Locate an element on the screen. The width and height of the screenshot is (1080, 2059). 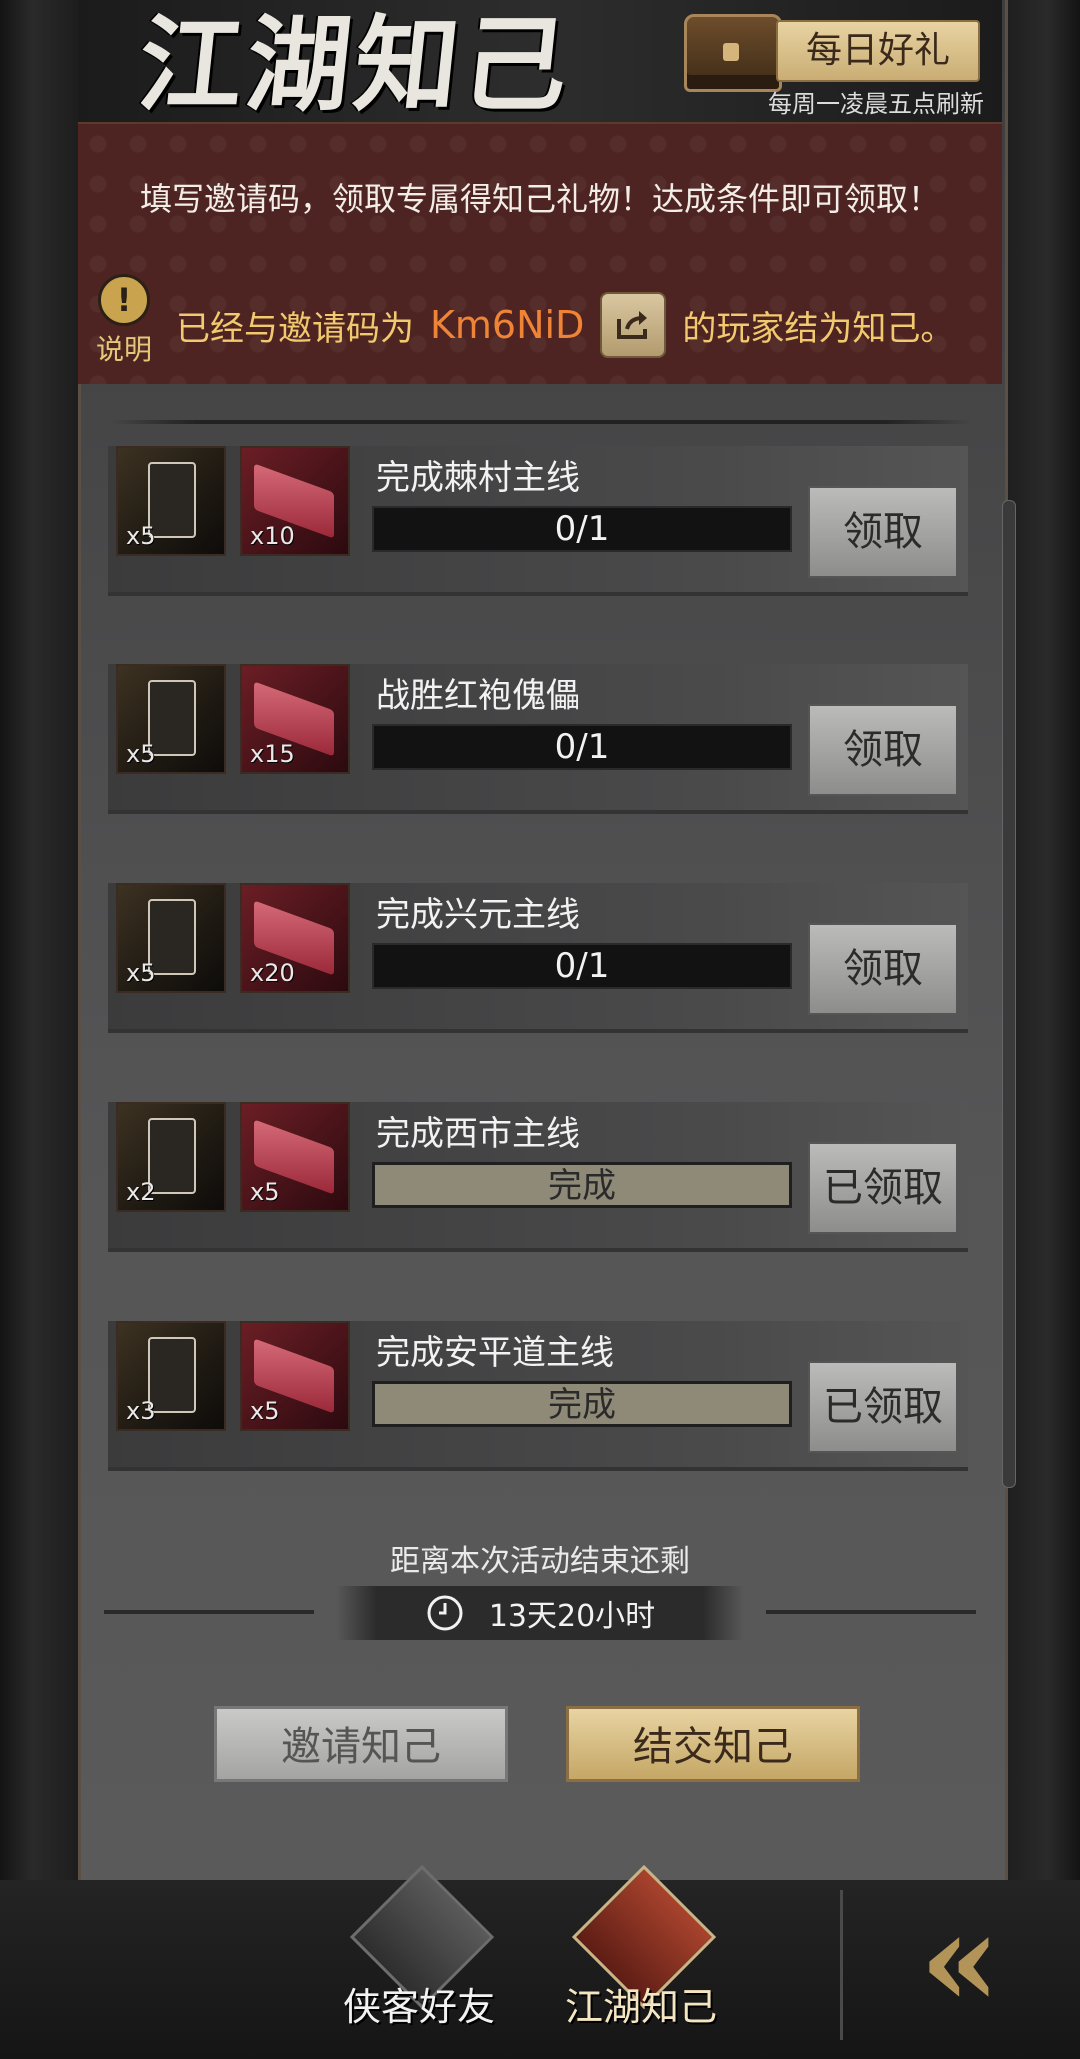
header: 江湖知己 每日好礼 每周一凌晨五点刷新 is located at coordinates (540, 63).